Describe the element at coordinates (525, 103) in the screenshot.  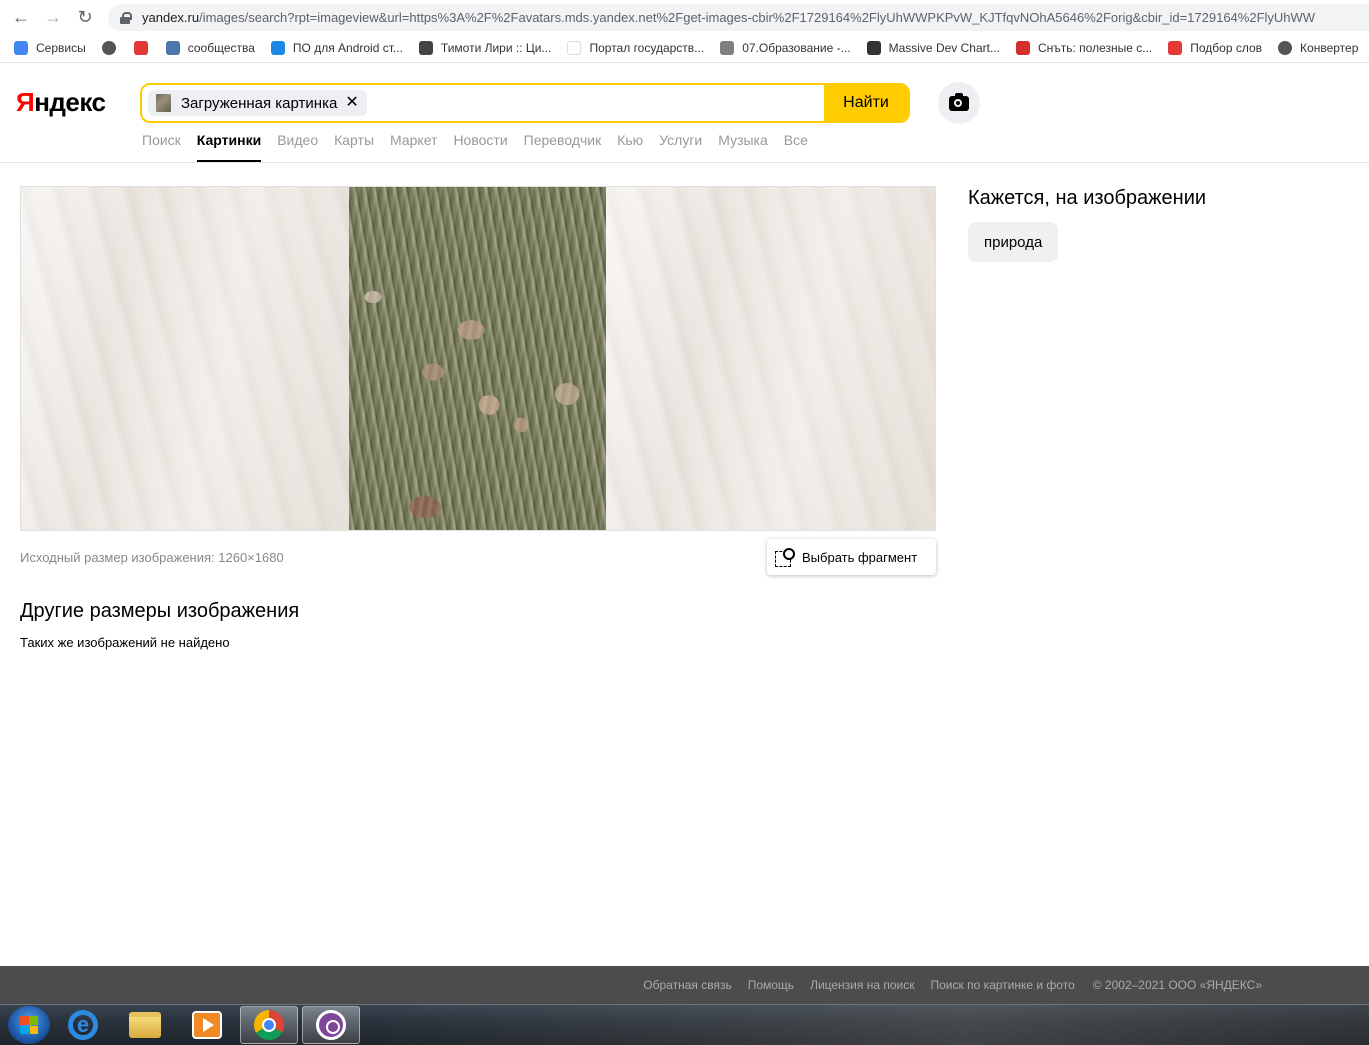
I see `search-box: Загруженная картинка ✕ Найти` at that location.